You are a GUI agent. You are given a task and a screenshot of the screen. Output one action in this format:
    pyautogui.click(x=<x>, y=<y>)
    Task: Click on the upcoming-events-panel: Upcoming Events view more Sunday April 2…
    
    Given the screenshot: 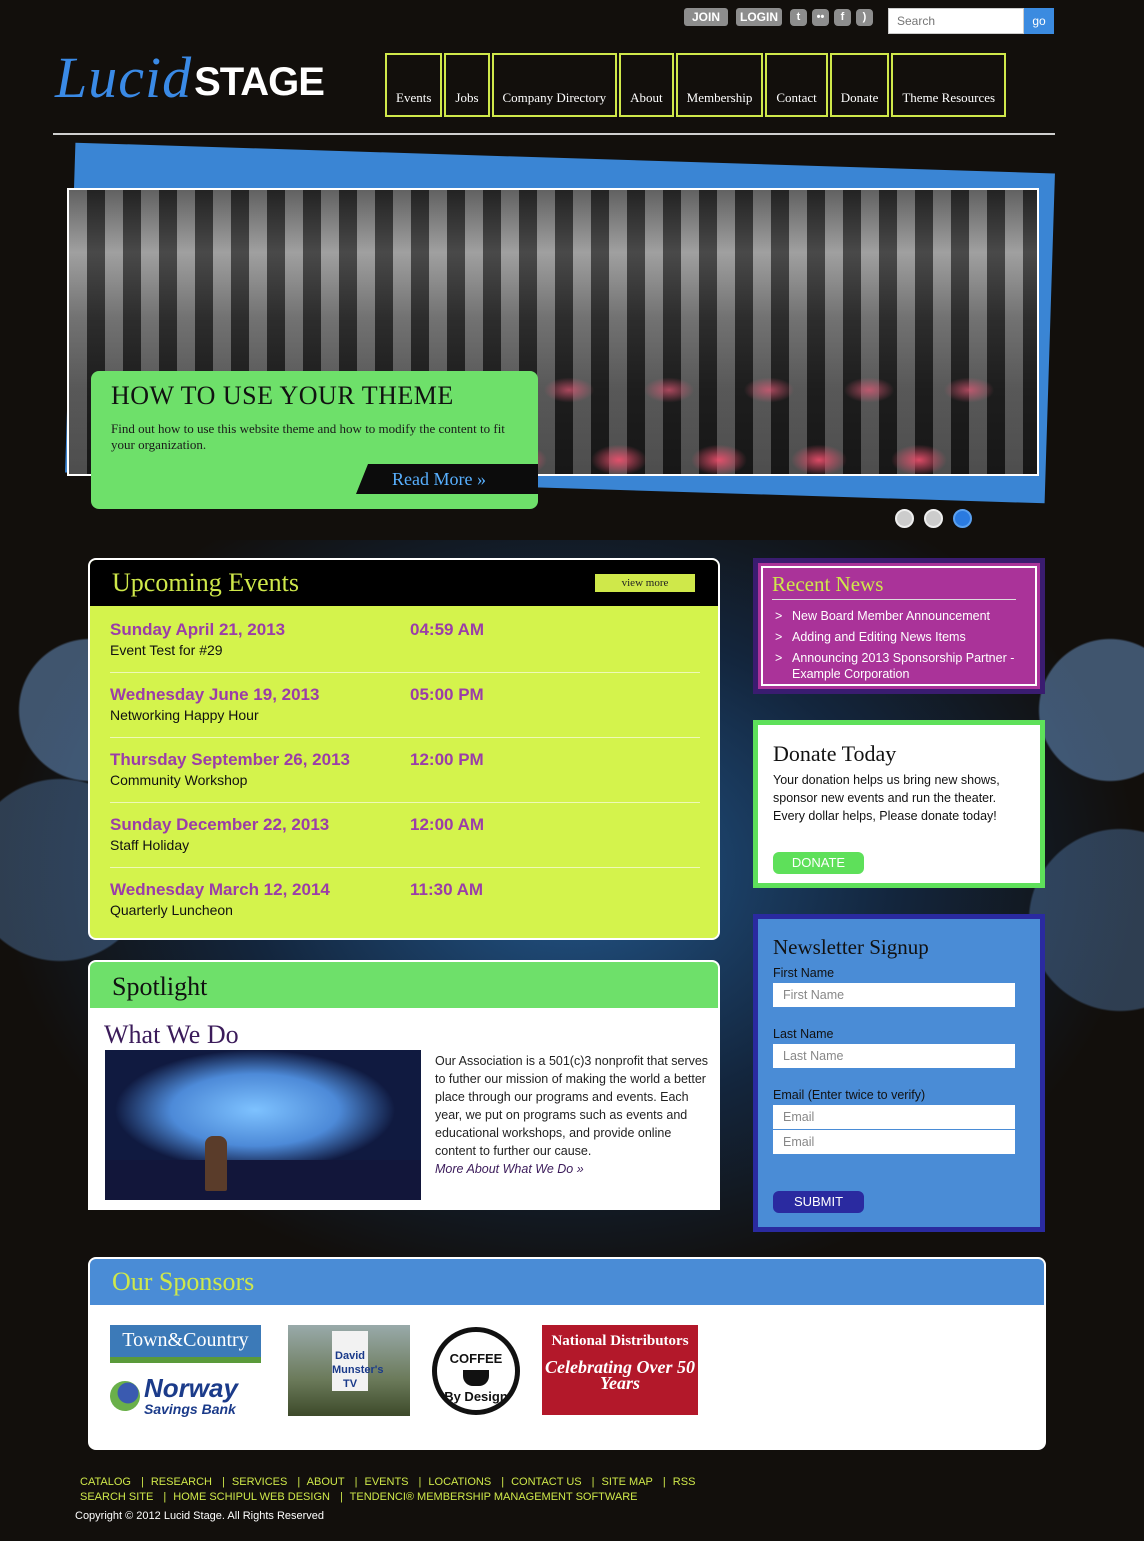 What is the action you would take?
    pyautogui.click(x=404, y=749)
    